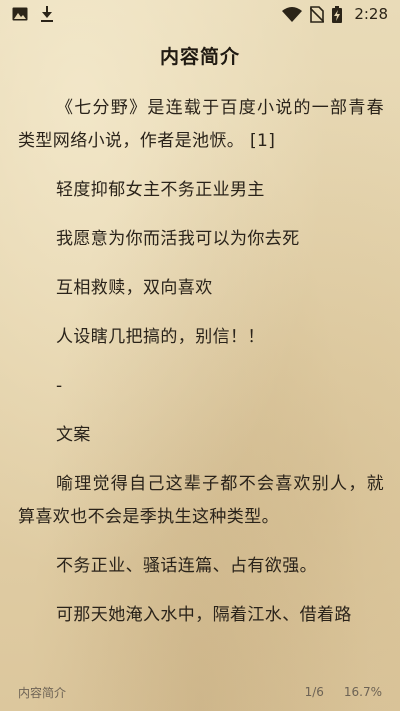  Describe the element at coordinates (186, 566) in the screenshot. I see `paragraph: 不务正业、骚话连篇、占有欲强。` at that location.